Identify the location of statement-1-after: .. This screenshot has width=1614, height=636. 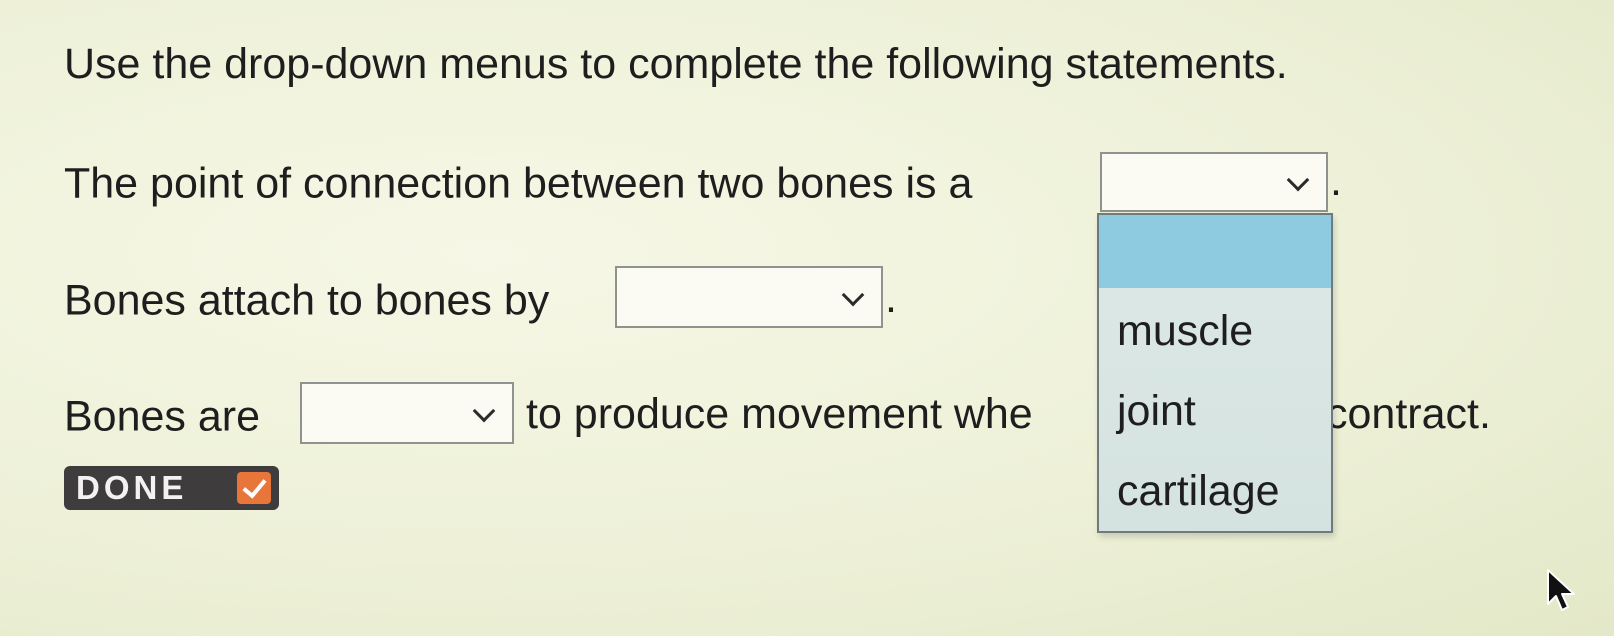
(1336, 181).